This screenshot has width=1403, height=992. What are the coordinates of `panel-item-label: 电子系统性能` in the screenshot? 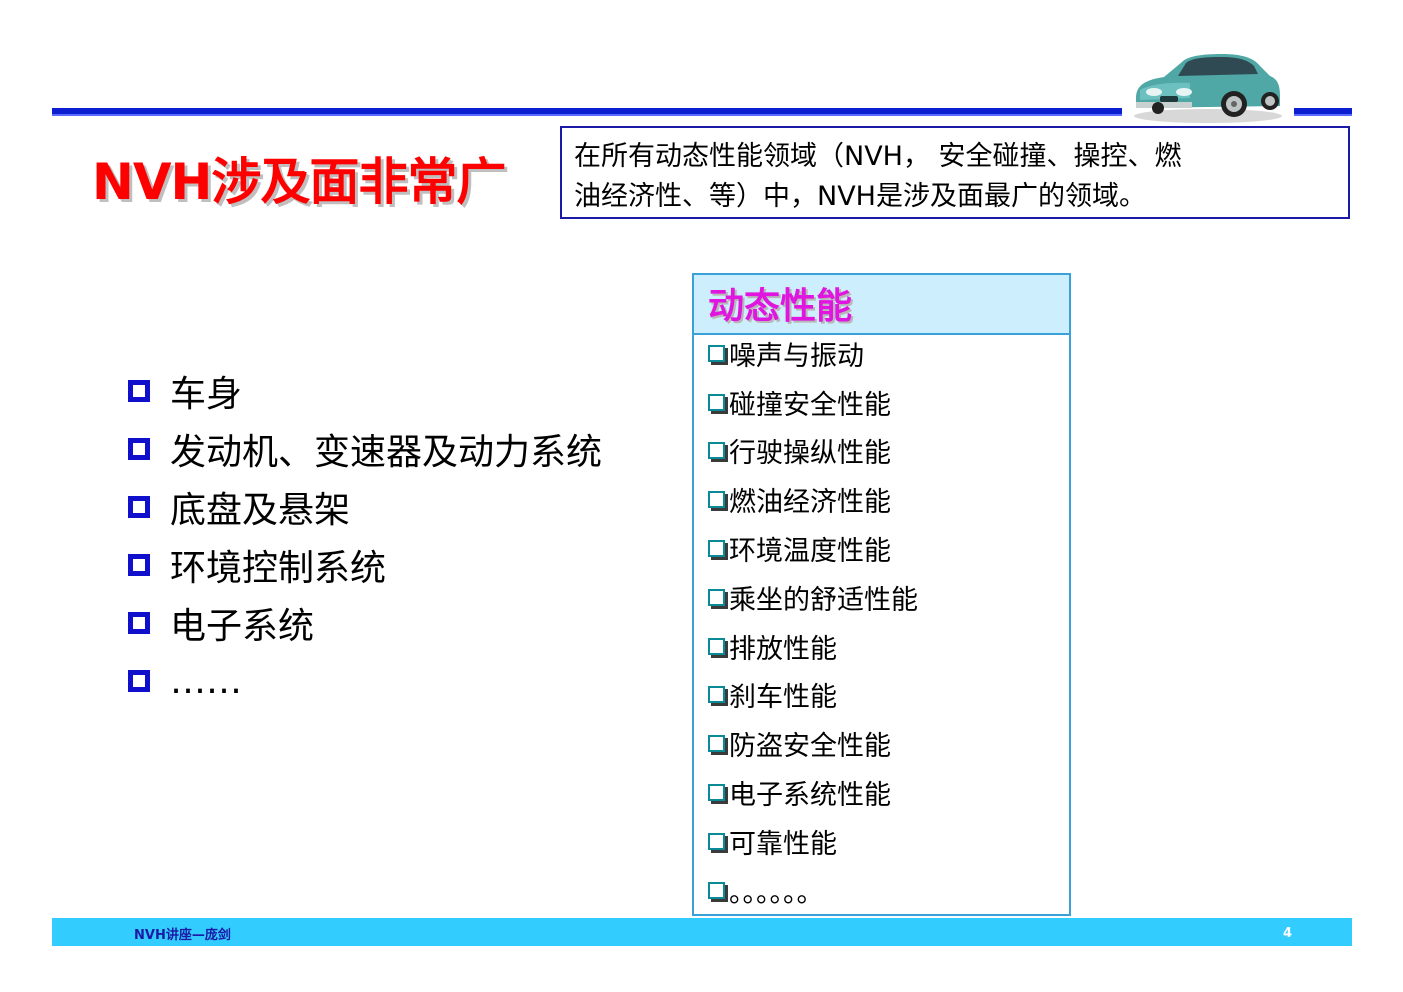 It's located at (810, 796).